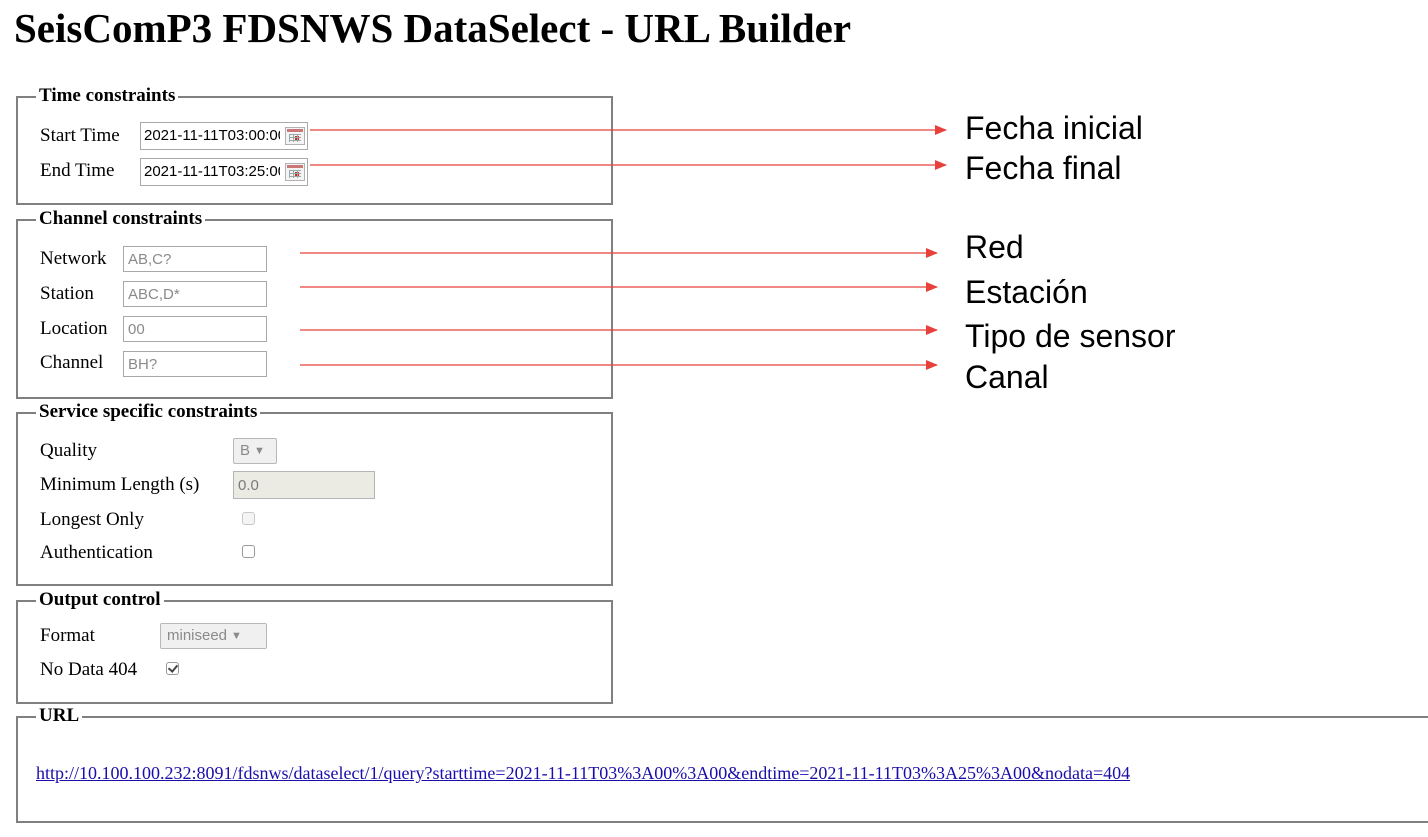 The width and height of the screenshot is (1428, 837). What do you see at coordinates (1007, 377) in the screenshot?
I see `annotation-channel: Canal` at bounding box center [1007, 377].